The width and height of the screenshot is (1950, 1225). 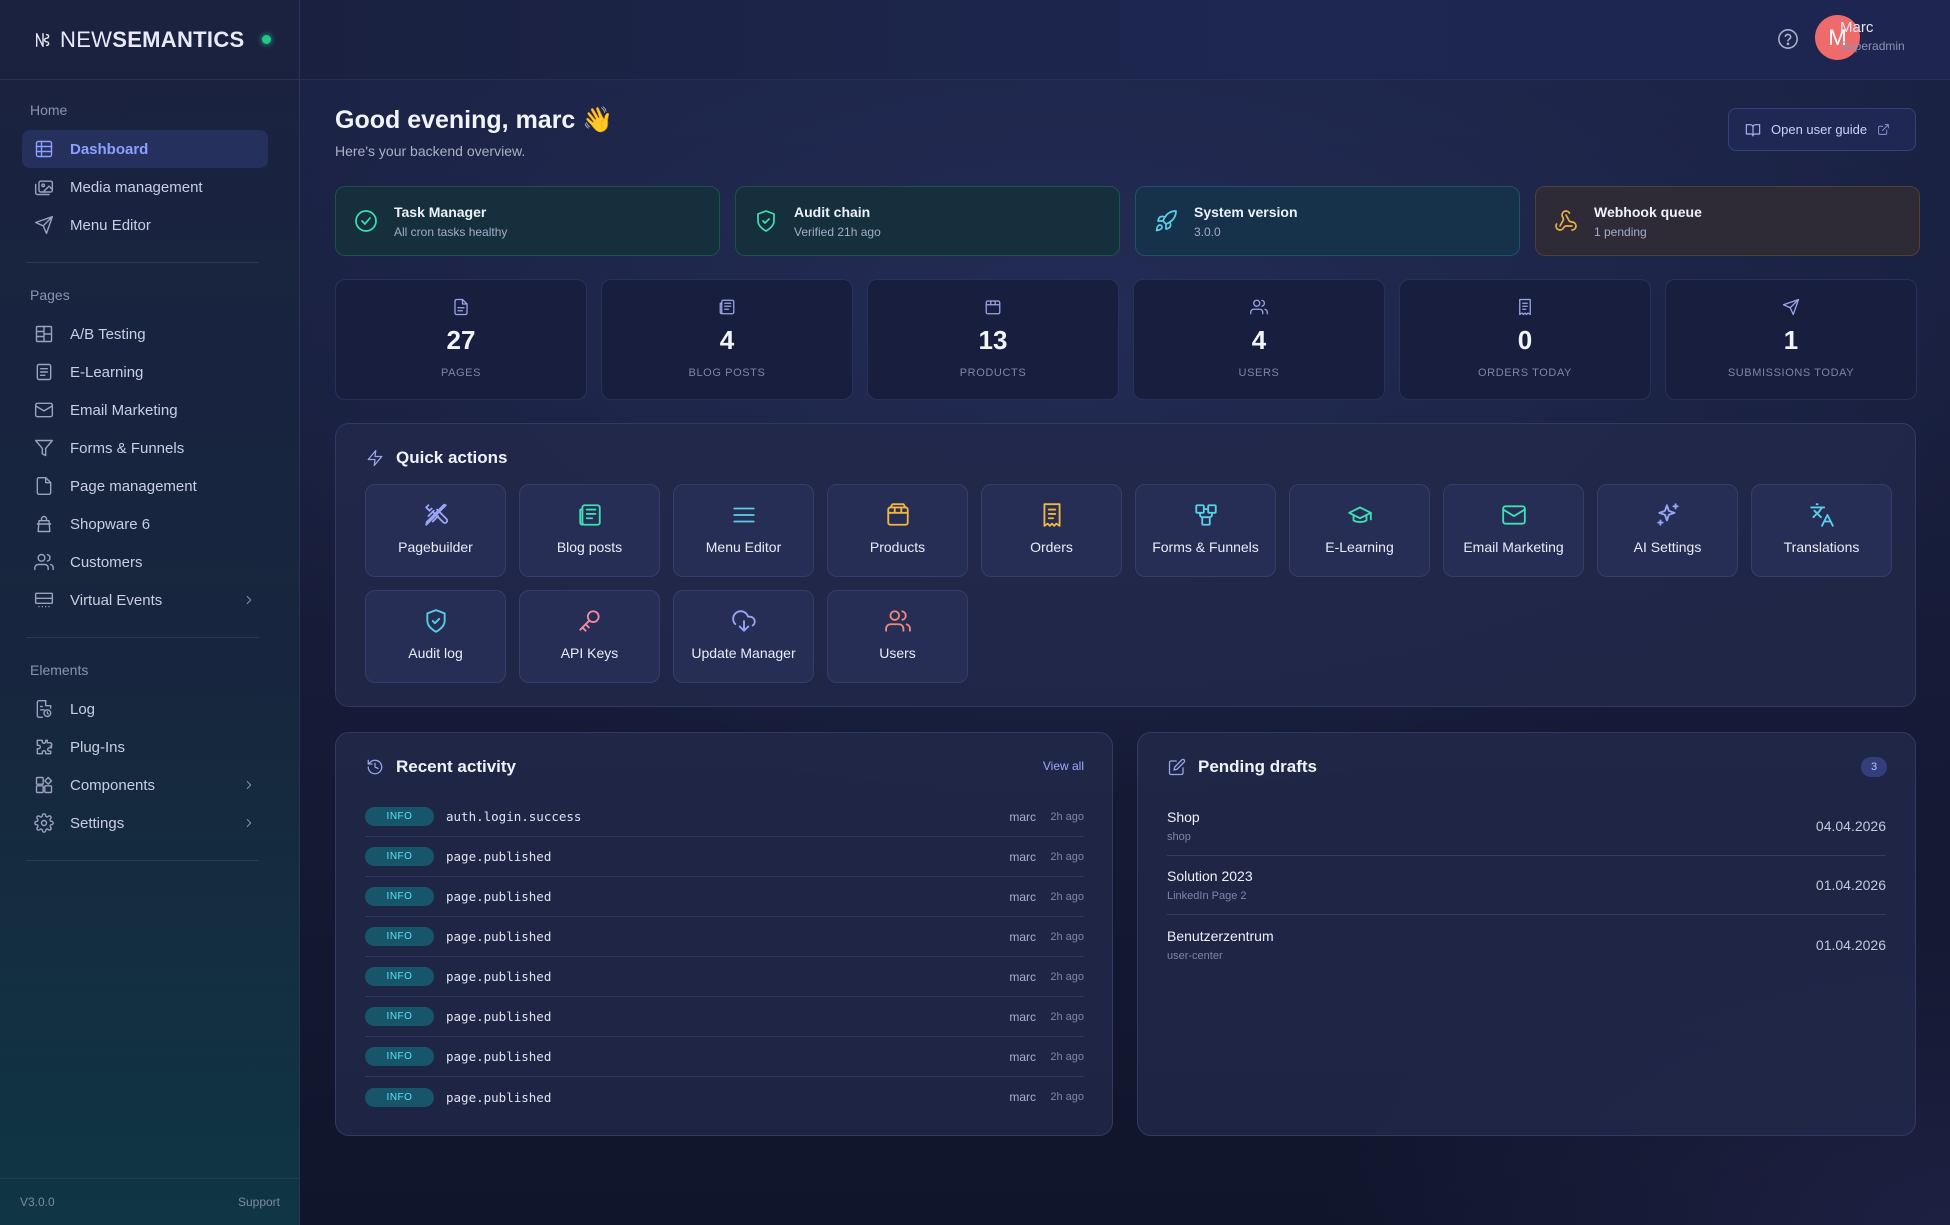 I want to click on stat-card-products: 13 PRODUCTS, so click(x=993, y=339).